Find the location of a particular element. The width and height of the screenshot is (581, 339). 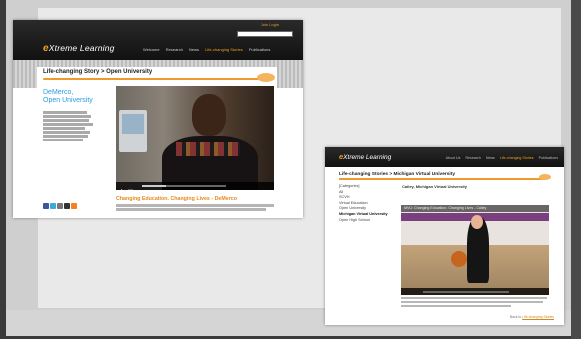

basketball is located at coordinates (459, 259).